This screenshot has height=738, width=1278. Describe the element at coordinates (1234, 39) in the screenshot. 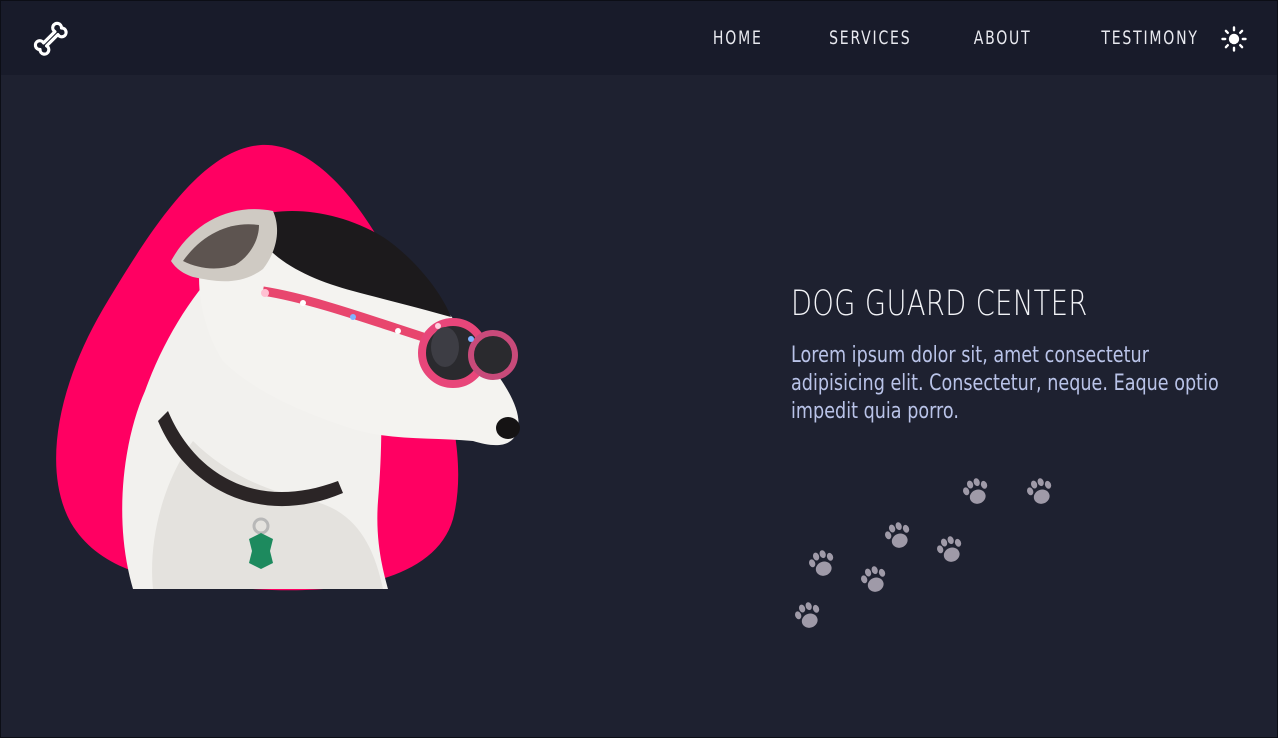

I see `sun-icon` at that location.